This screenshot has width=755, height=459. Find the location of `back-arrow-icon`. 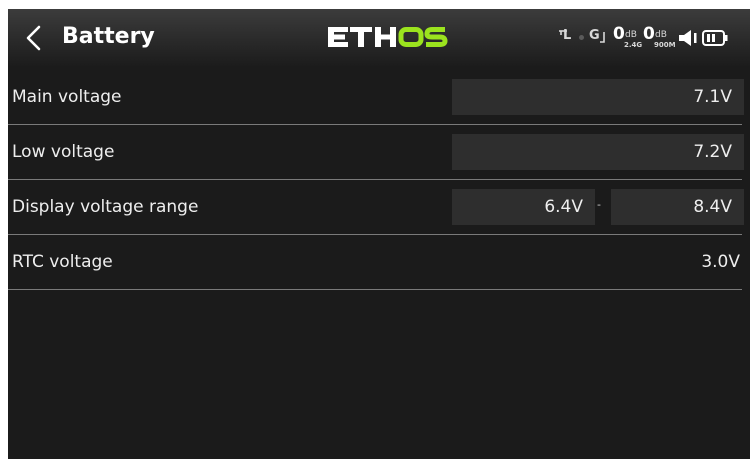

back-arrow-icon is located at coordinates (34, 38).